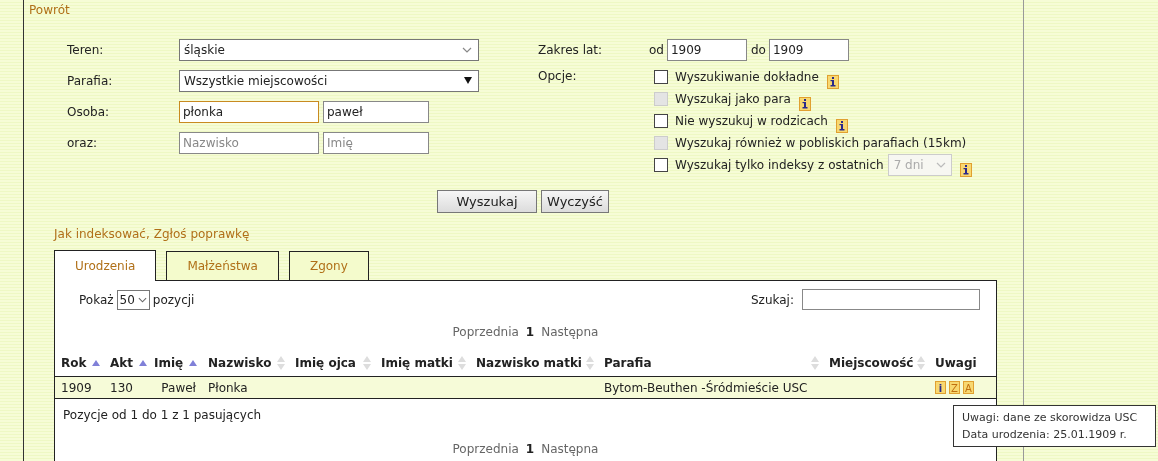 Image resolution: width=1158 pixels, height=461 pixels. What do you see at coordinates (376, 142) in the screenshot?
I see `first-name-field: Imię` at bounding box center [376, 142].